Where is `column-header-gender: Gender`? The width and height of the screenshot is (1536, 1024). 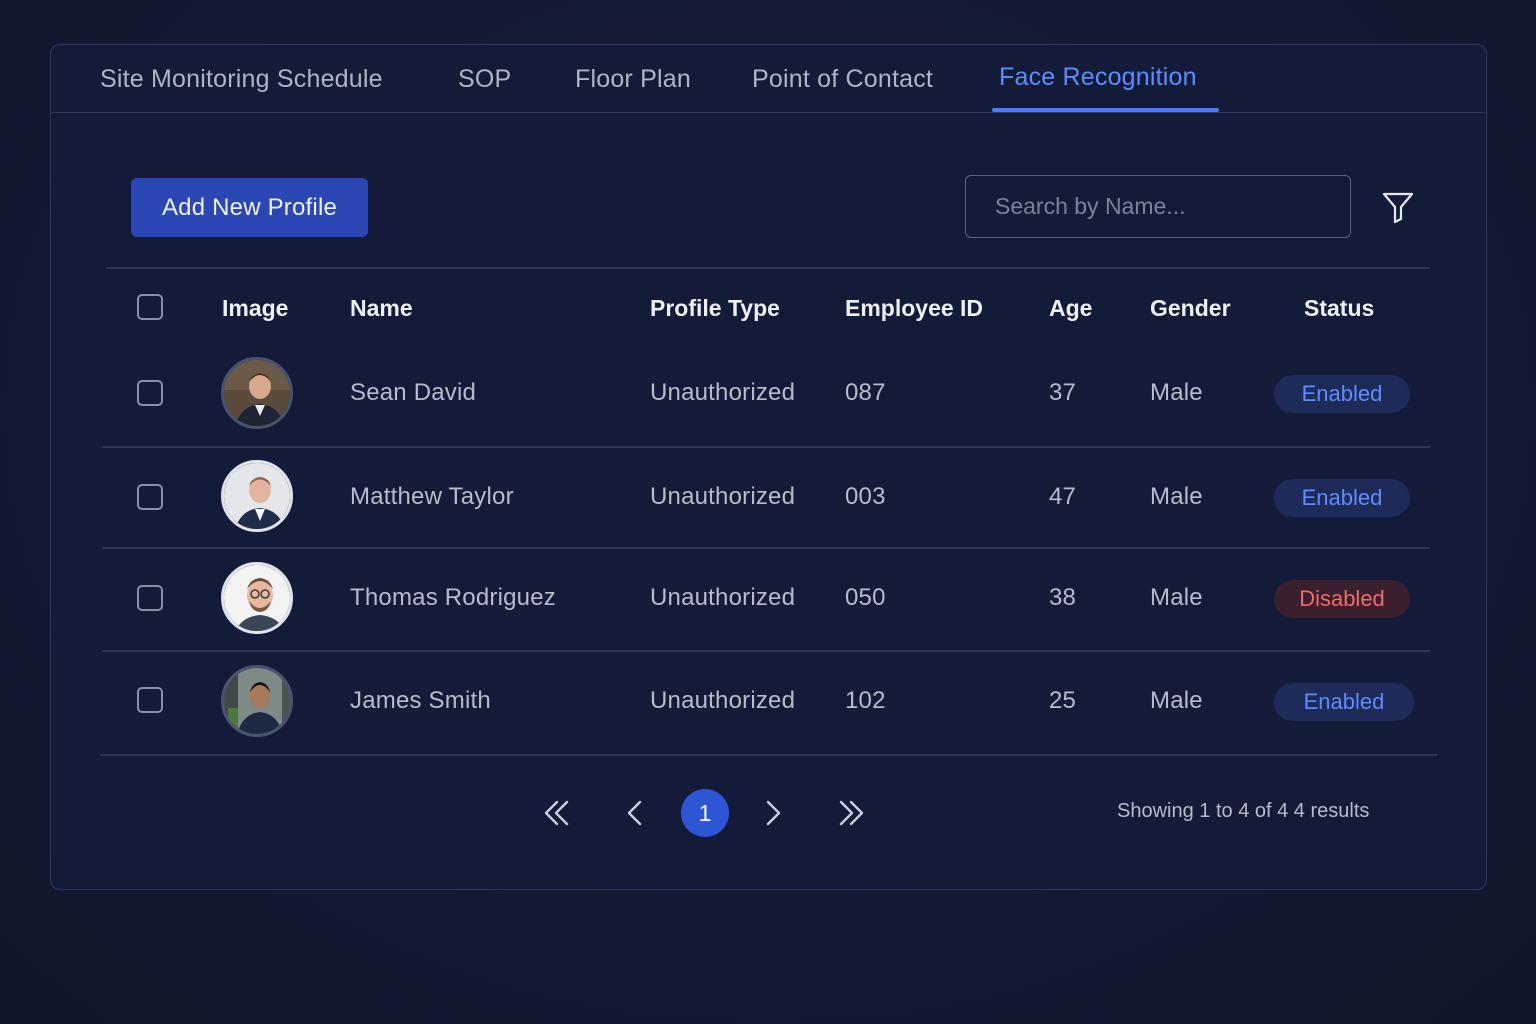 column-header-gender: Gender is located at coordinates (1190, 308).